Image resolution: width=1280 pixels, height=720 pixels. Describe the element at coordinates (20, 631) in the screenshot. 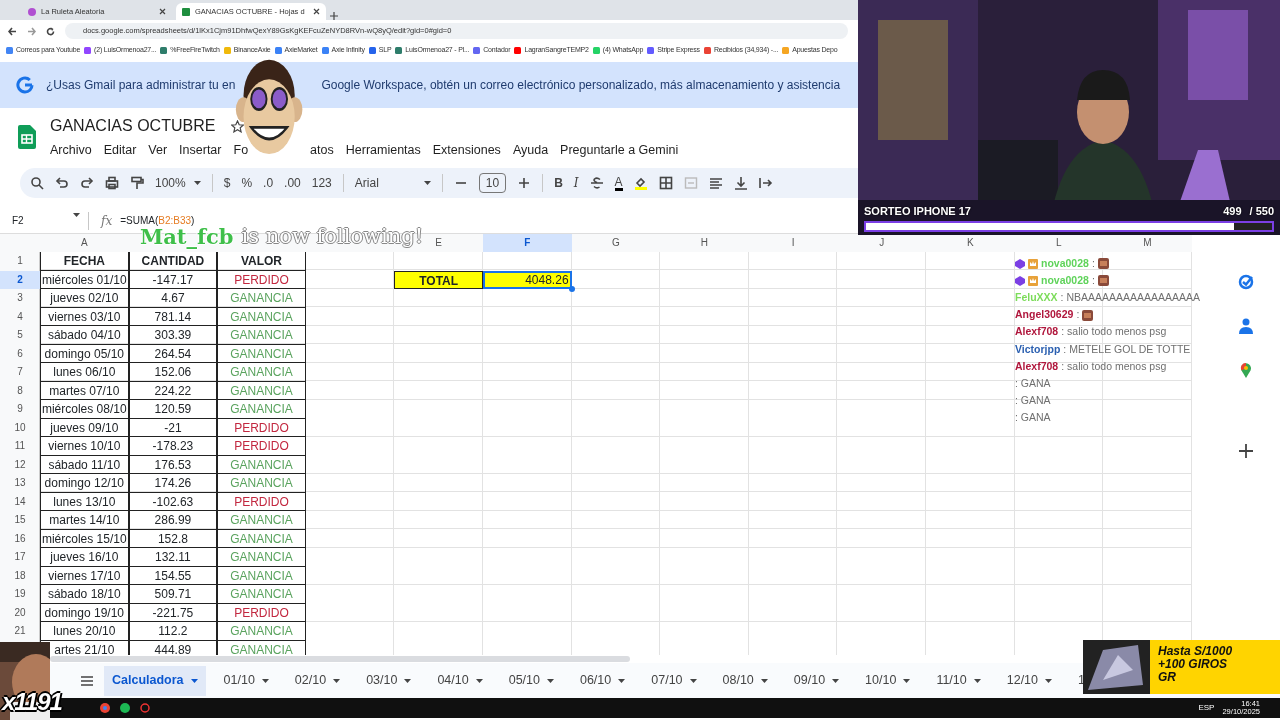

I see `row-header: 21` at that location.